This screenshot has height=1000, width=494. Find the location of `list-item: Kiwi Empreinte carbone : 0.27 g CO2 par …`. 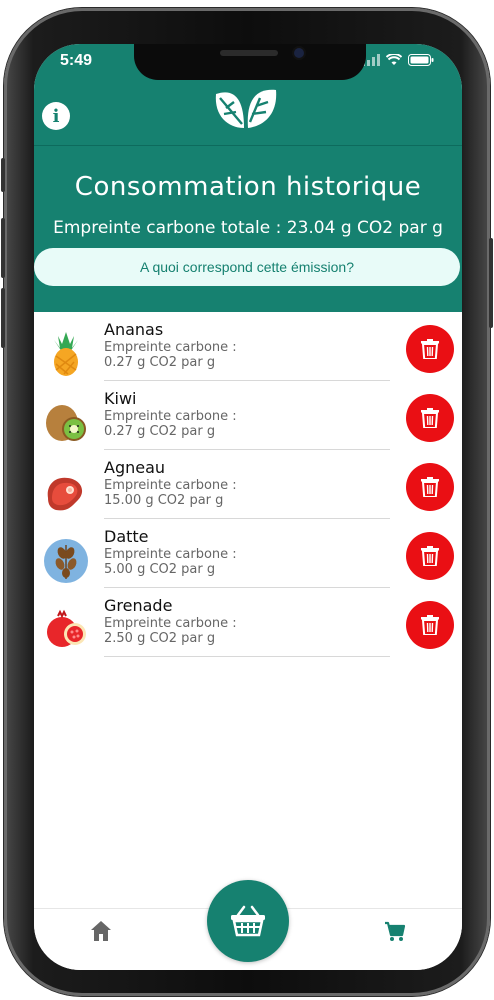

list-item: Kiwi Empreinte carbone : 0.27 g CO2 par … is located at coordinates (248, 419).